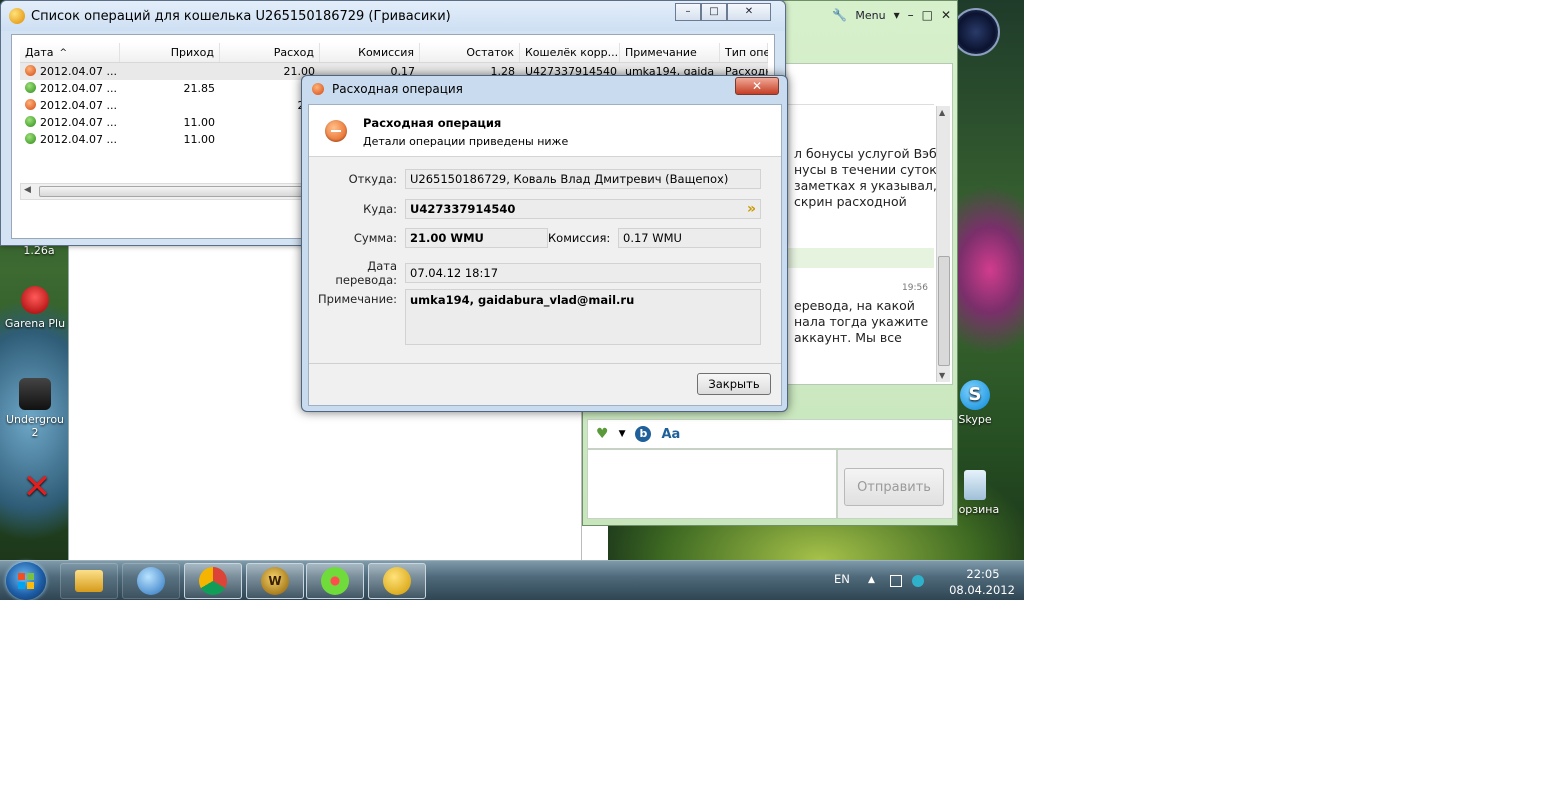  I want to click on to-label: Куда:, so click(380, 209).